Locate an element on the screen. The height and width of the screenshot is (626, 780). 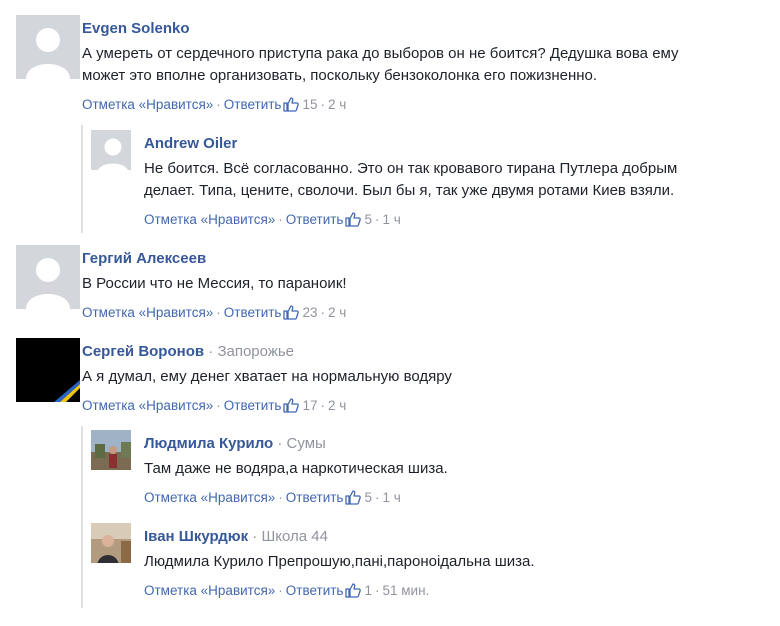
comment-author: Сергей Воронов is located at coordinates (143, 351).